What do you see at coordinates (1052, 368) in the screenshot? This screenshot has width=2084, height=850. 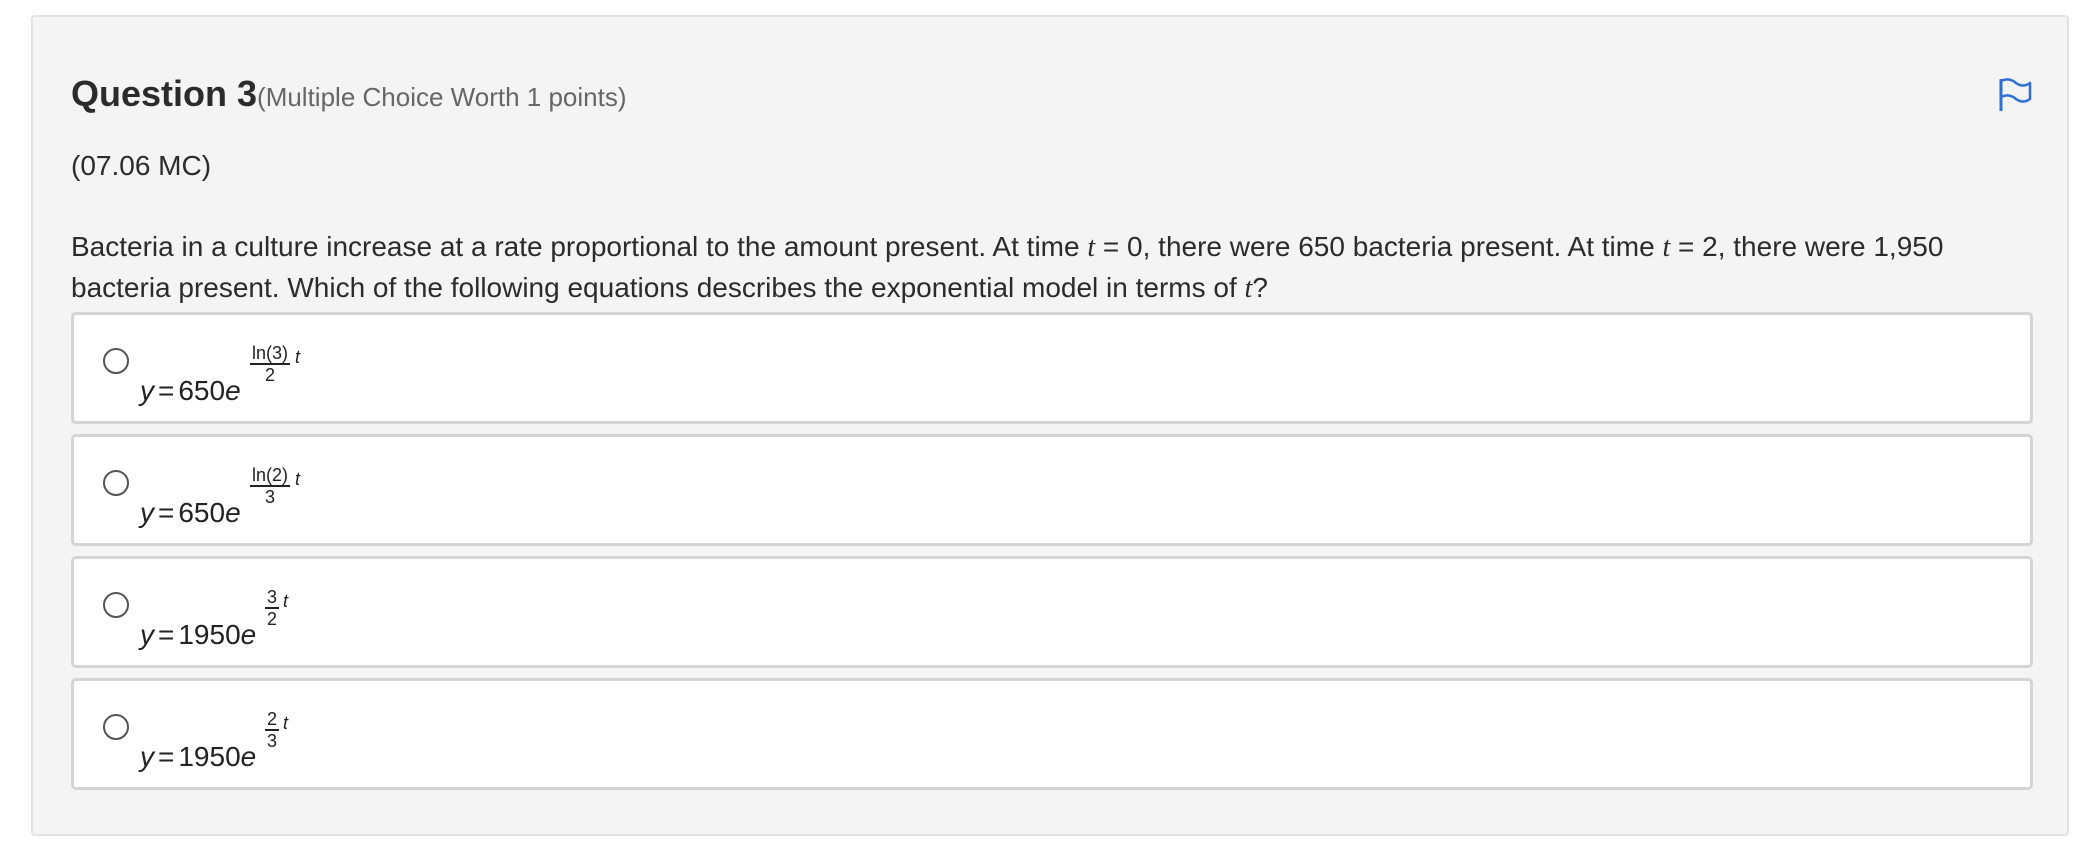 I see `answer-option-1: y = 650e ln(3) 2 t` at bounding box center [1052, 368].